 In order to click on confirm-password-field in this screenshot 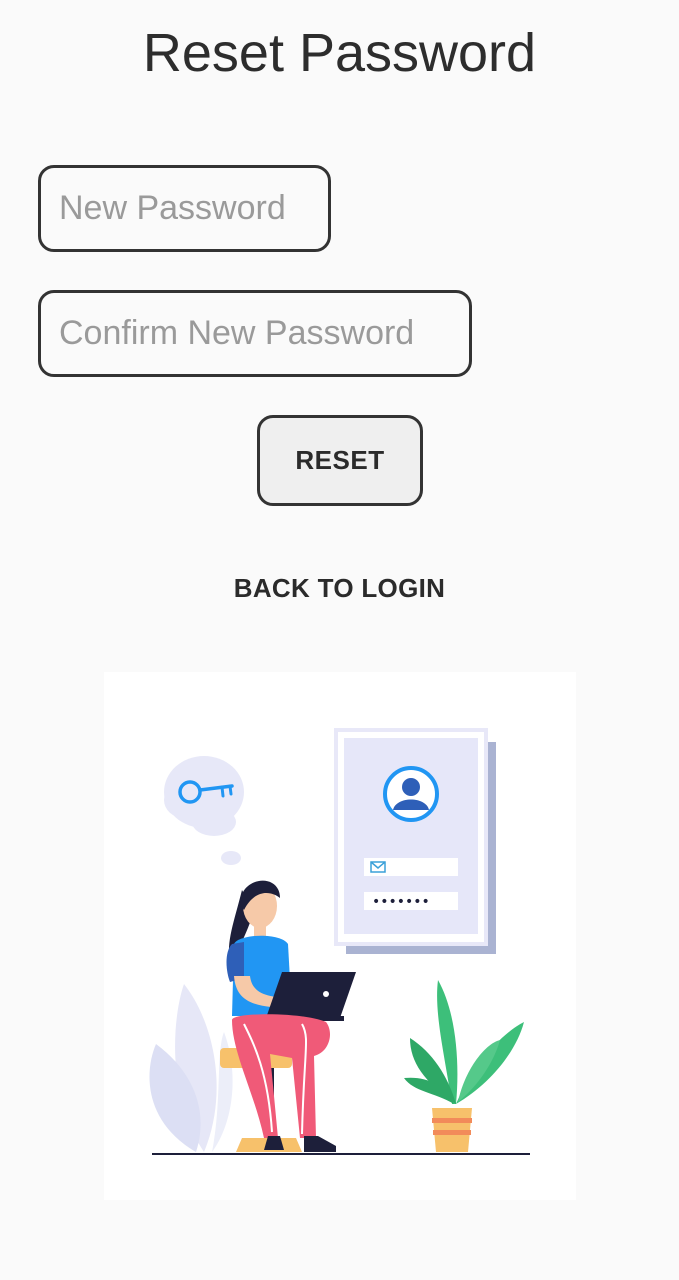, I will do `click(255, 333)`.